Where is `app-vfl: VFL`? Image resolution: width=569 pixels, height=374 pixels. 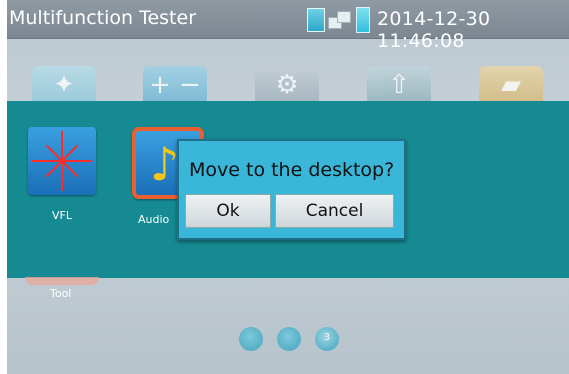 app-vfl: VFL is located at coordinates (62, 174).